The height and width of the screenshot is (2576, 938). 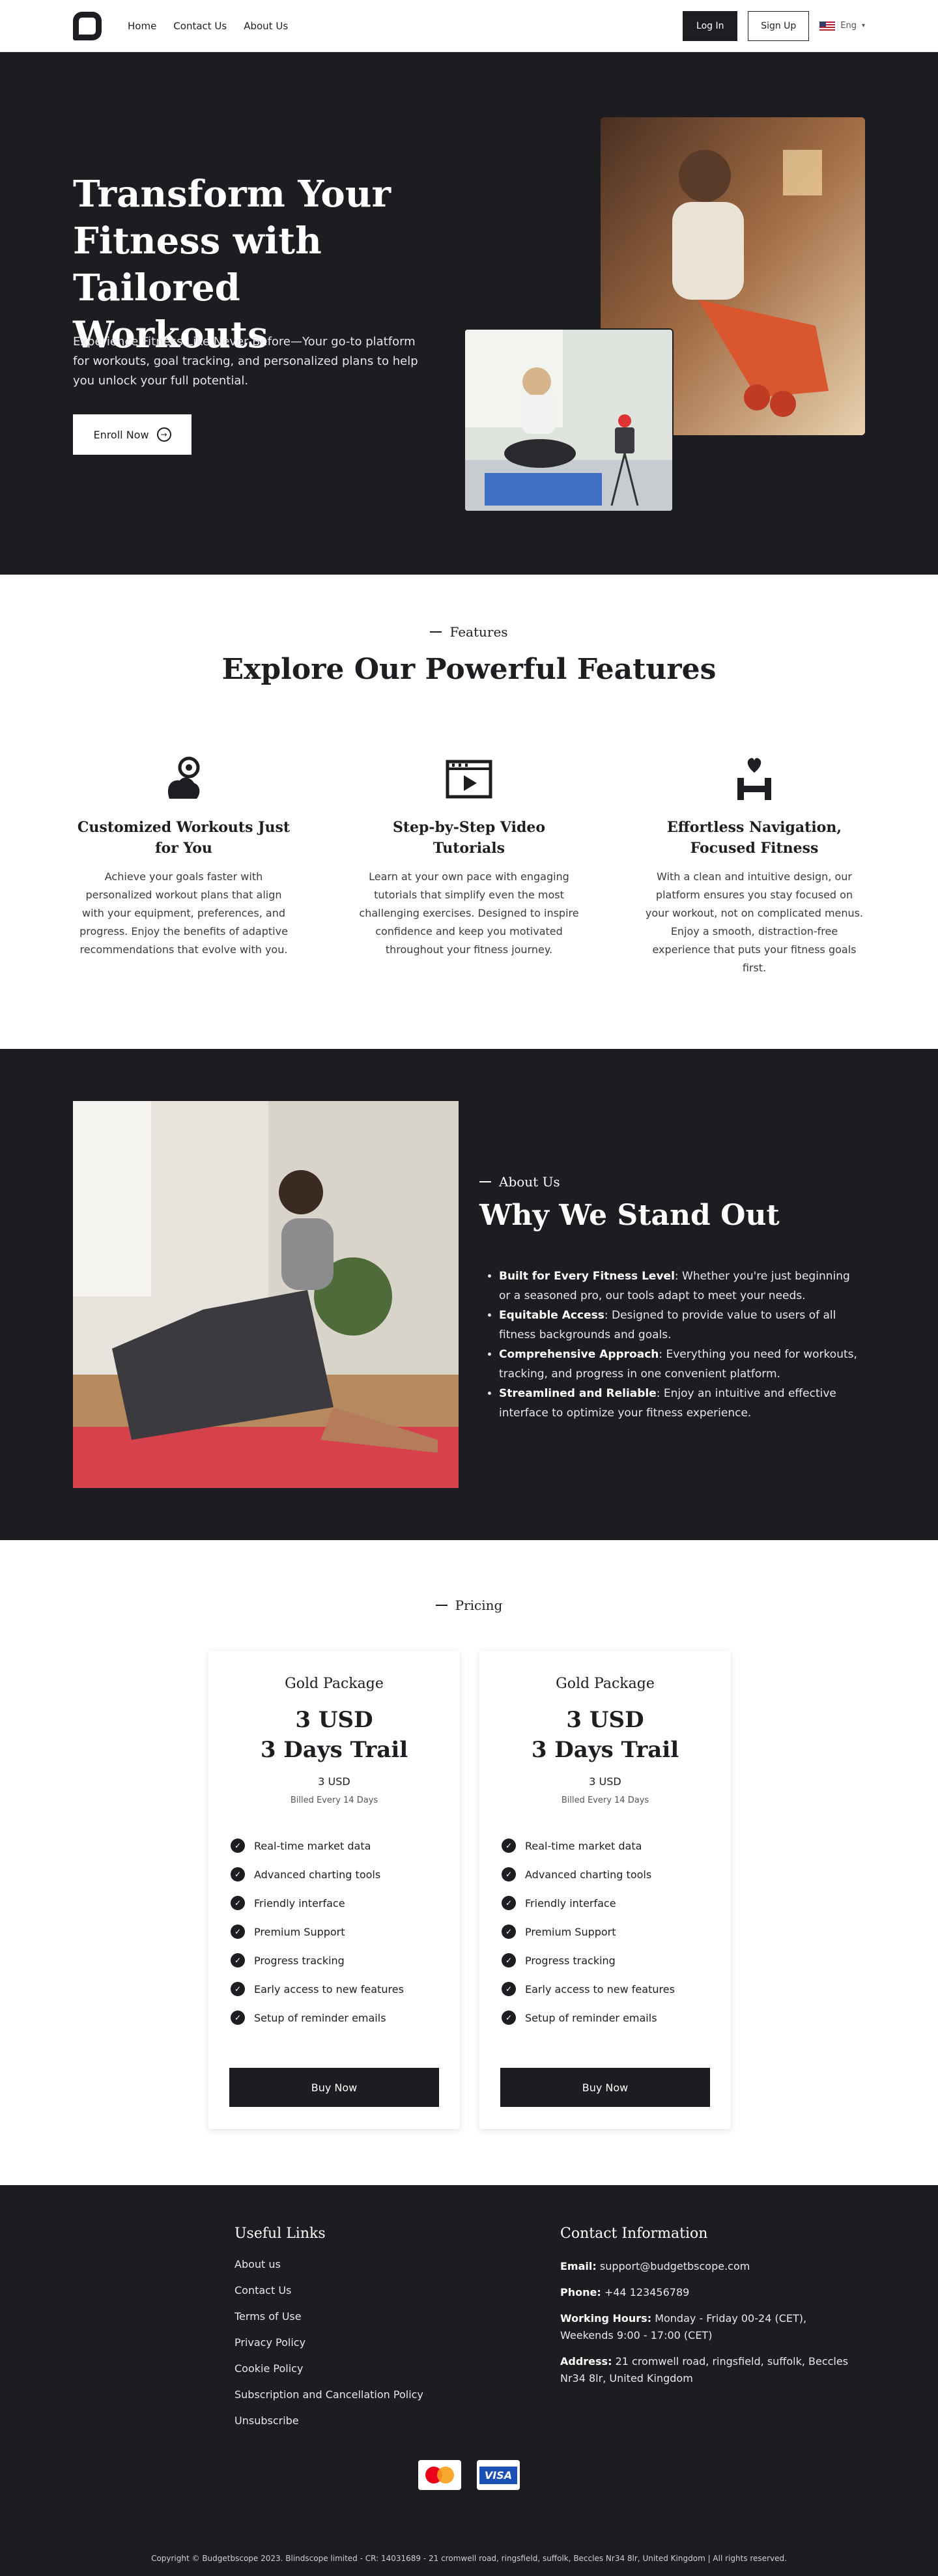 I want to click on feature-label: Premium Support, so click(x=299, y=1931).